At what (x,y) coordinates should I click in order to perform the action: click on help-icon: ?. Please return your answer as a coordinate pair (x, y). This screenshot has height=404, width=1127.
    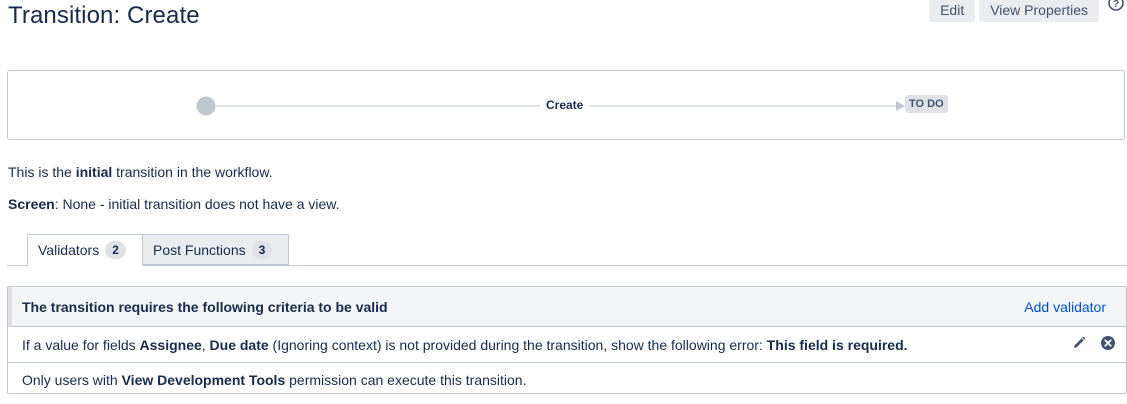
    Looking at the image, I should click on (1116, 8).